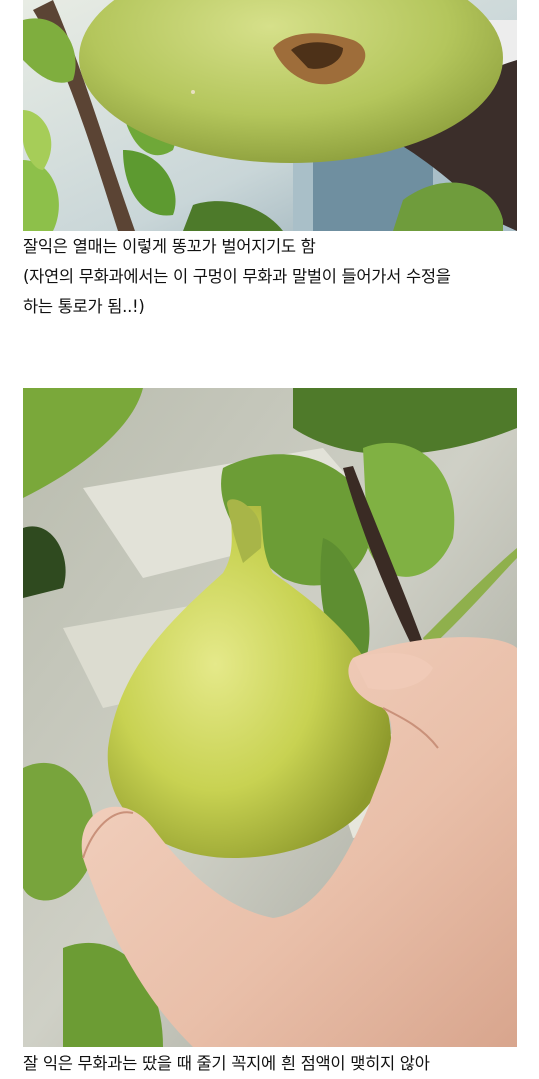 Image resolution: width=539 pixels, height=1079 pixels. Describe the element at coordinates (226, 1063) in the screenshot. I see `caption-line: 잘 익은 무화과는 땄을 때 줄기 꼭지에 흰 점액이 맺히지 않아` at that location.